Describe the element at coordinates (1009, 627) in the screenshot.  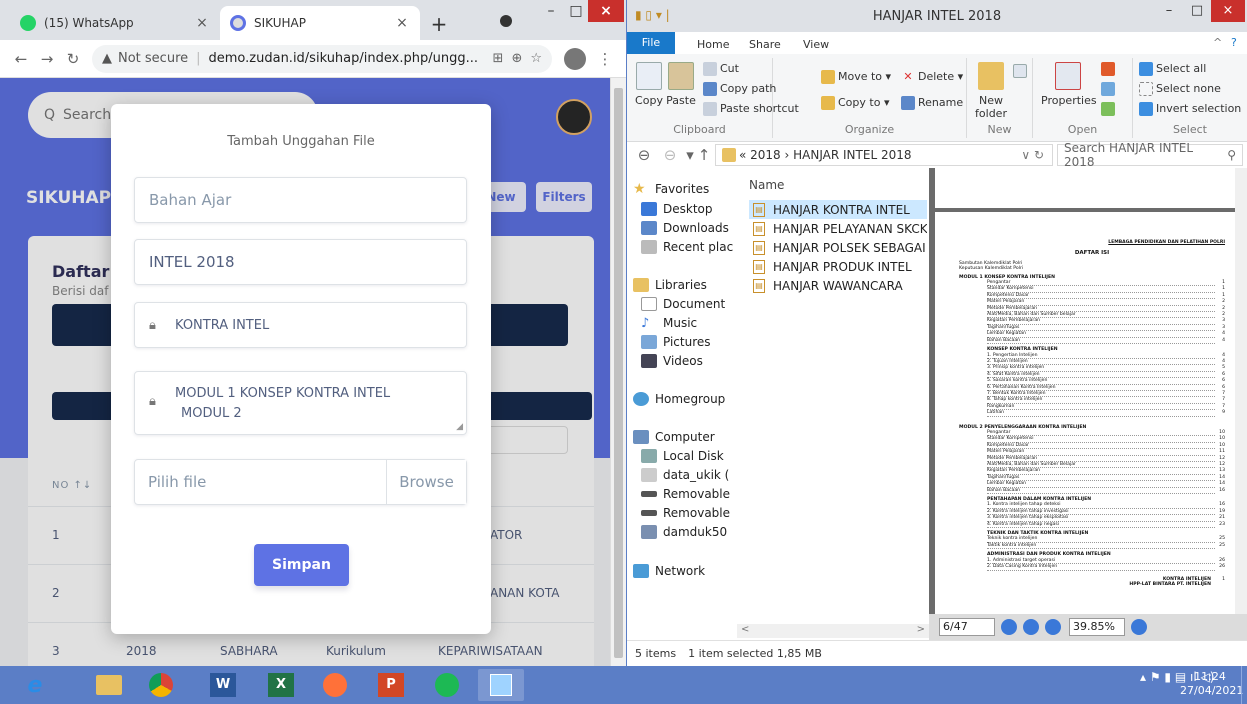
I see `page-up-icon` at that location.